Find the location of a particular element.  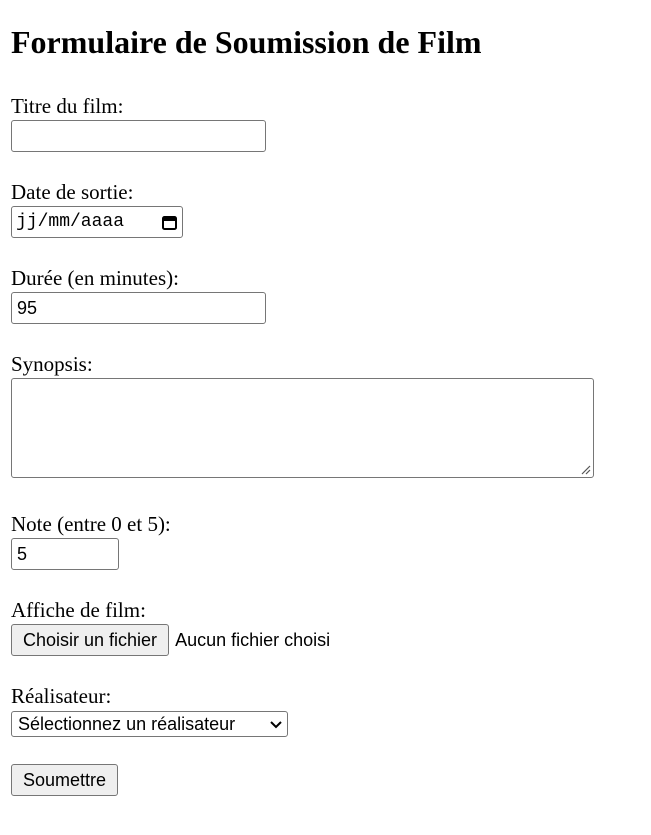

poster-label: Affiche de film: is located at coordinates (78, 610).